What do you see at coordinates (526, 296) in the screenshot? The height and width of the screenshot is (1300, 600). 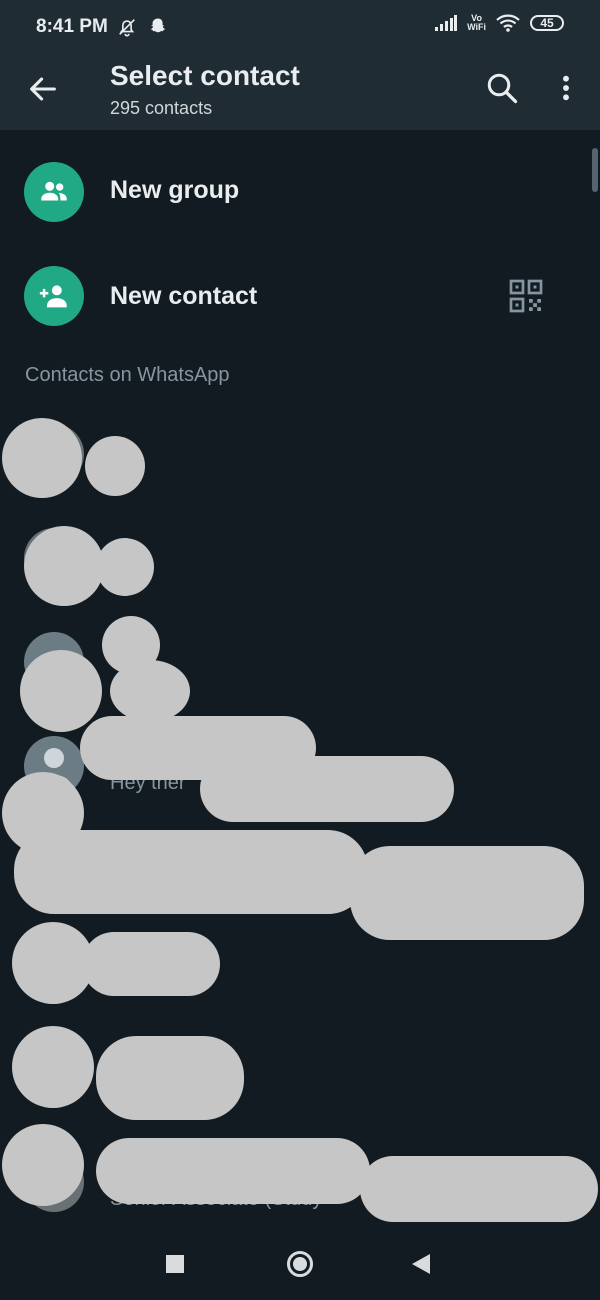 I see `qr-code-icon` at bounding box center [526, 296].